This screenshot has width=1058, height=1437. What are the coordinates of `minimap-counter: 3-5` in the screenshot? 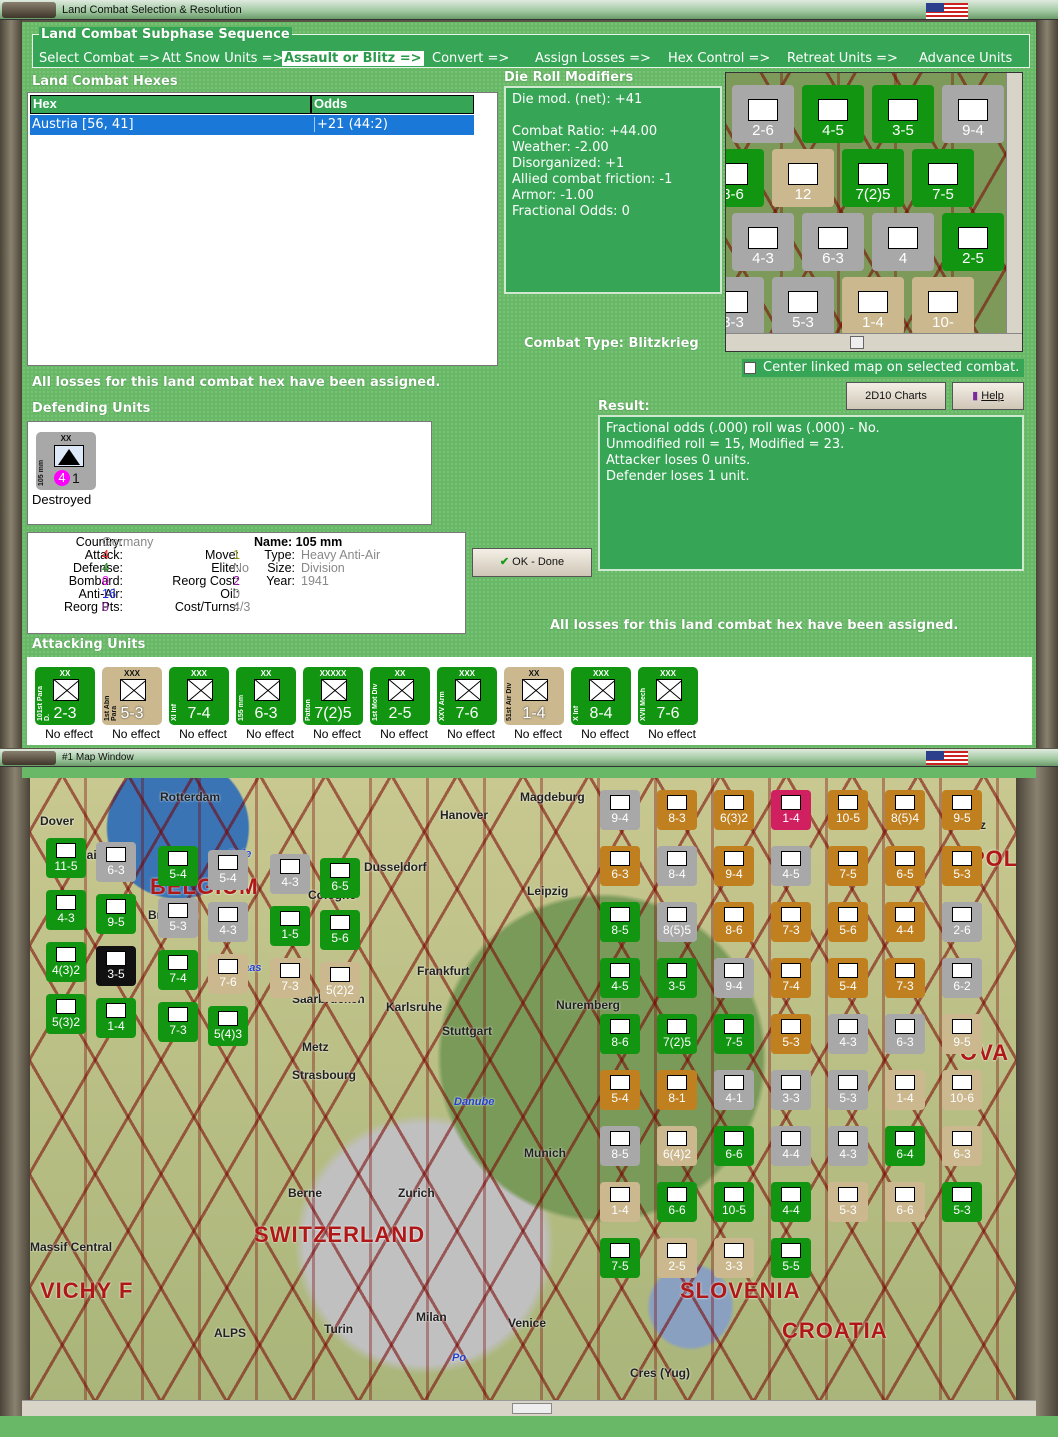 It's located at (903, 114).